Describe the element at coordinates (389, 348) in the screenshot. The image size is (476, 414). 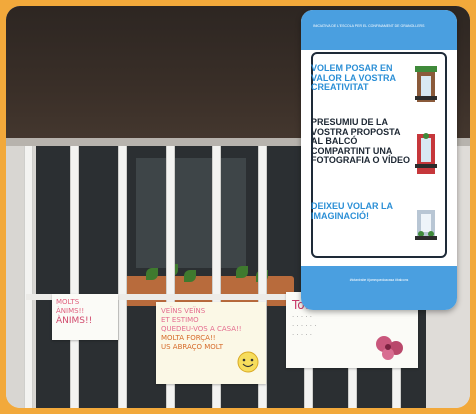
I see `flower-drawing-icon` at that location.